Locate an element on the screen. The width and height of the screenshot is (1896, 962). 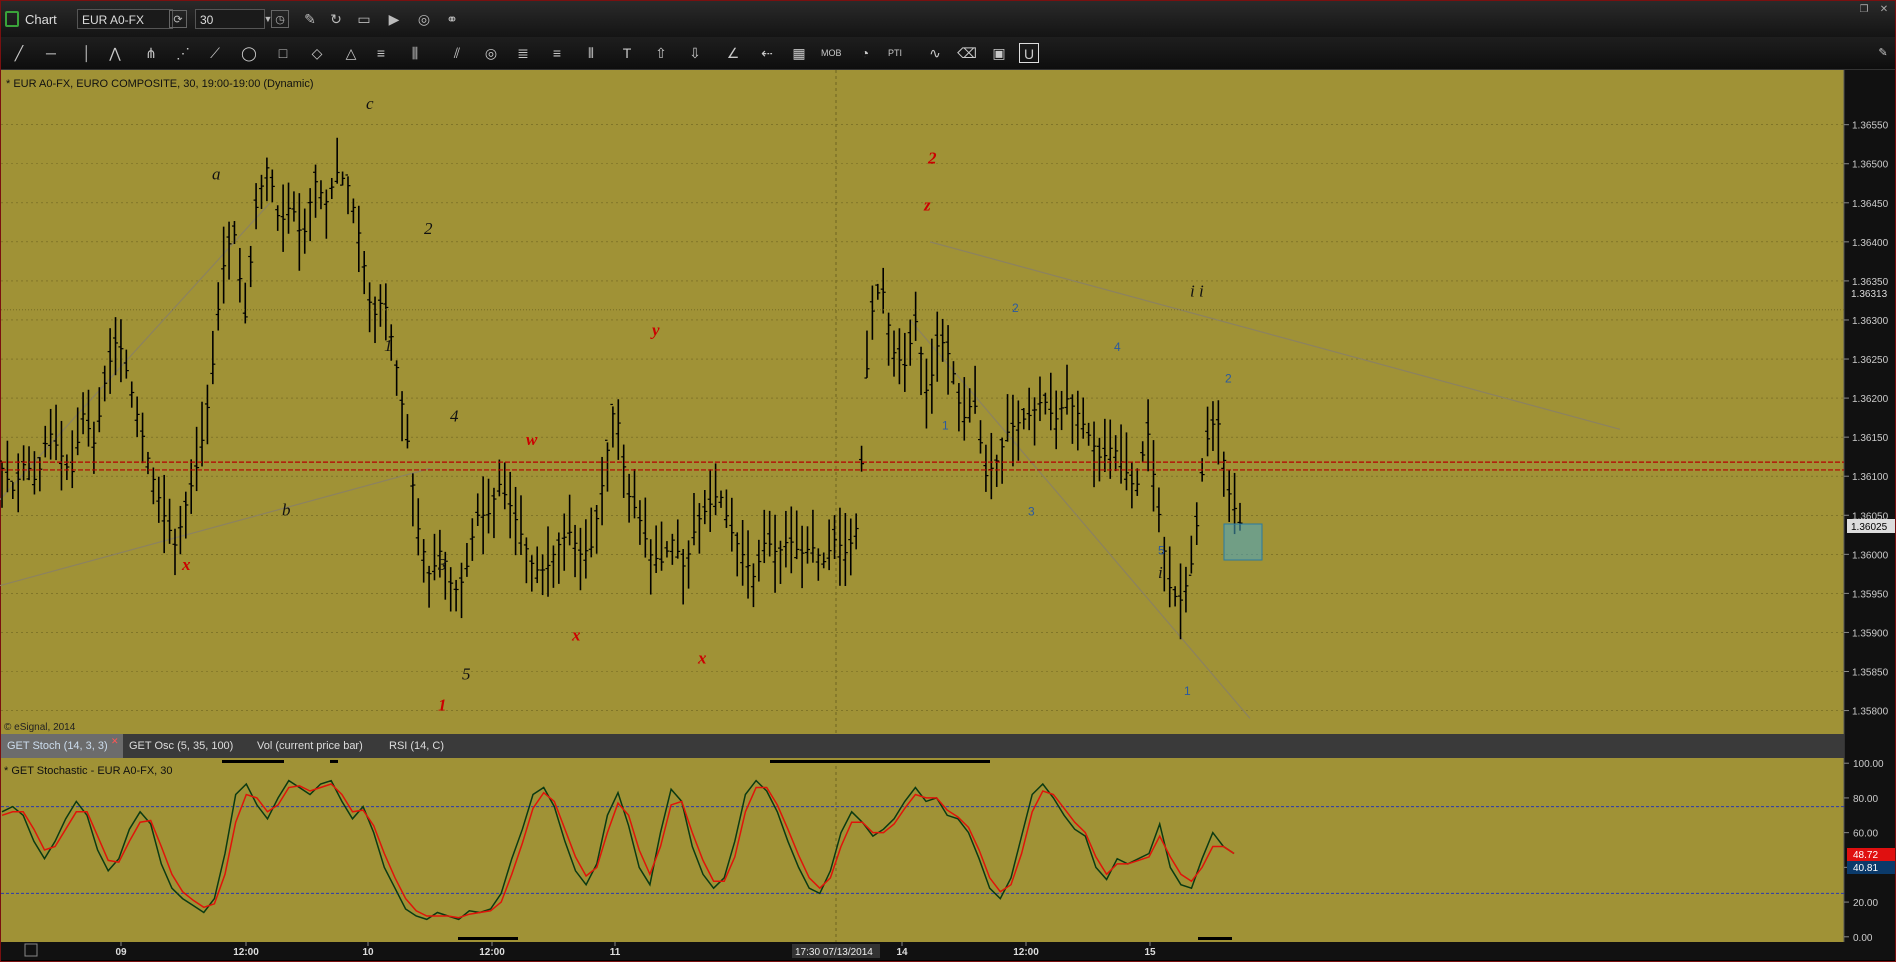
price-tick-label: 1.35900 is located at coordinates (1870, 633).